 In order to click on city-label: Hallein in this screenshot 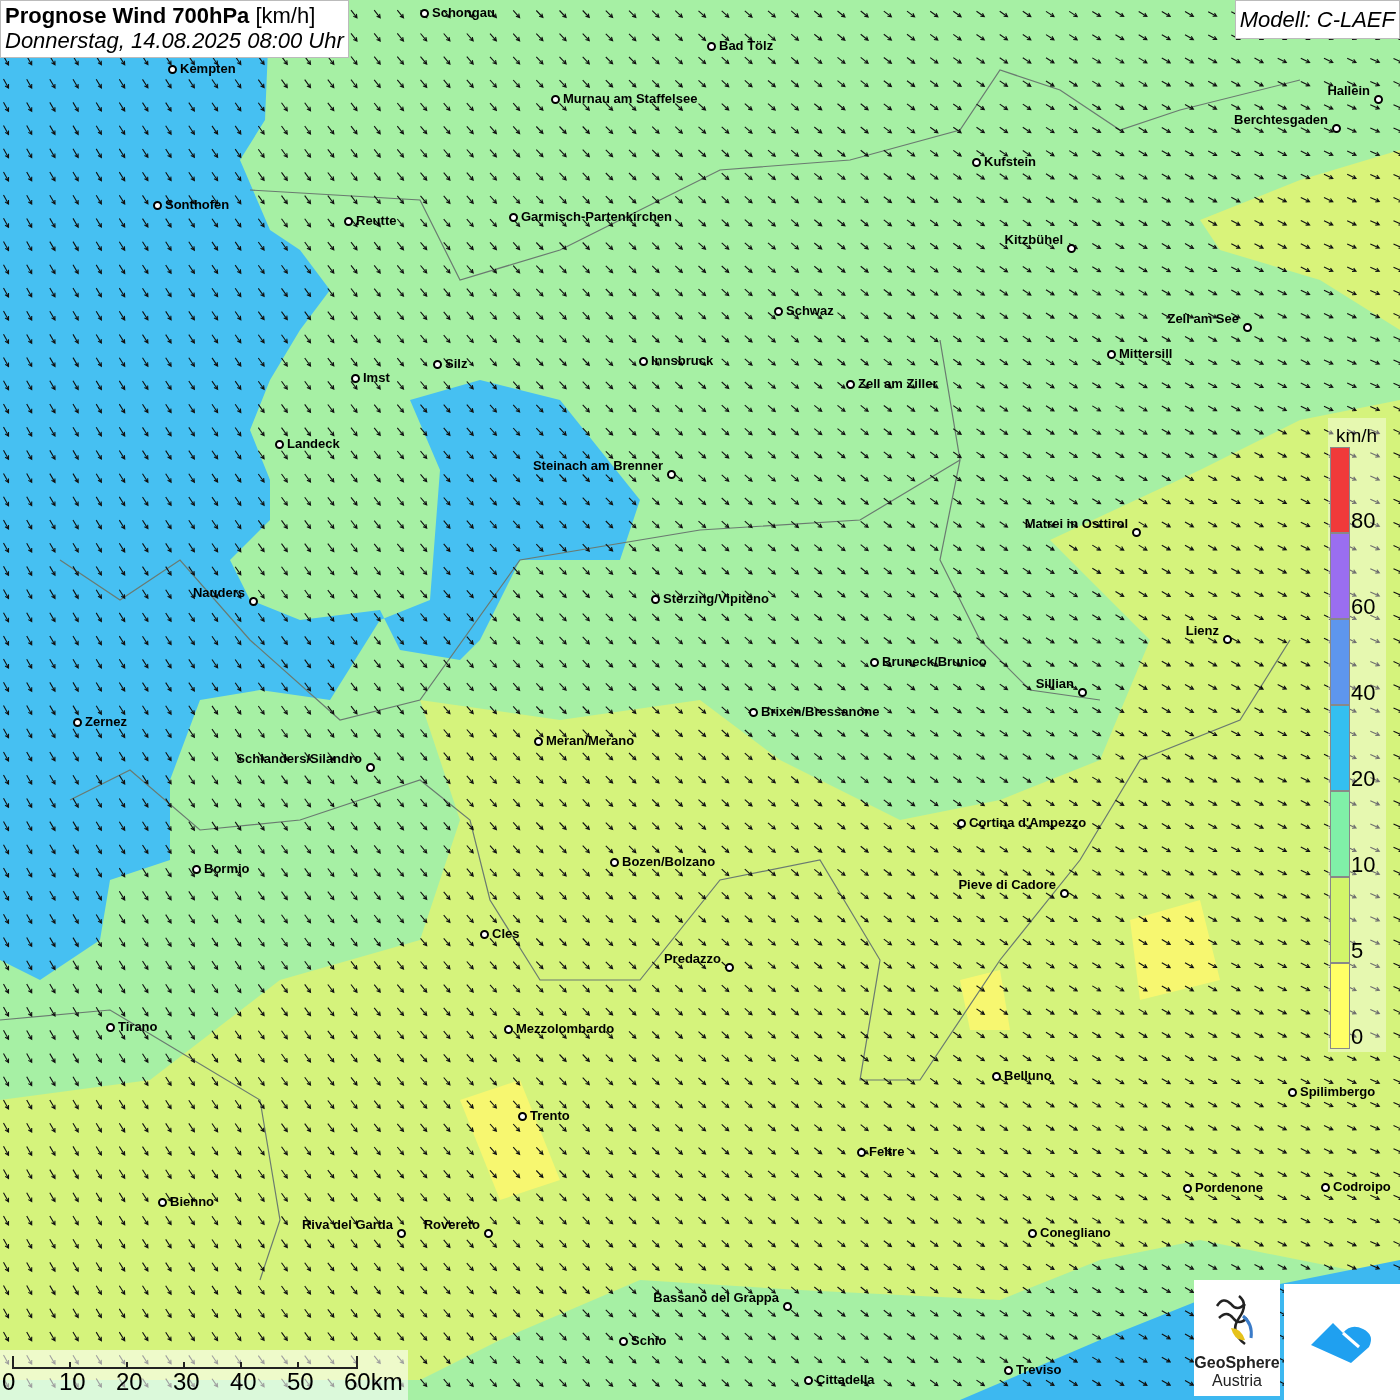, I will do `click(1348, 90)`.